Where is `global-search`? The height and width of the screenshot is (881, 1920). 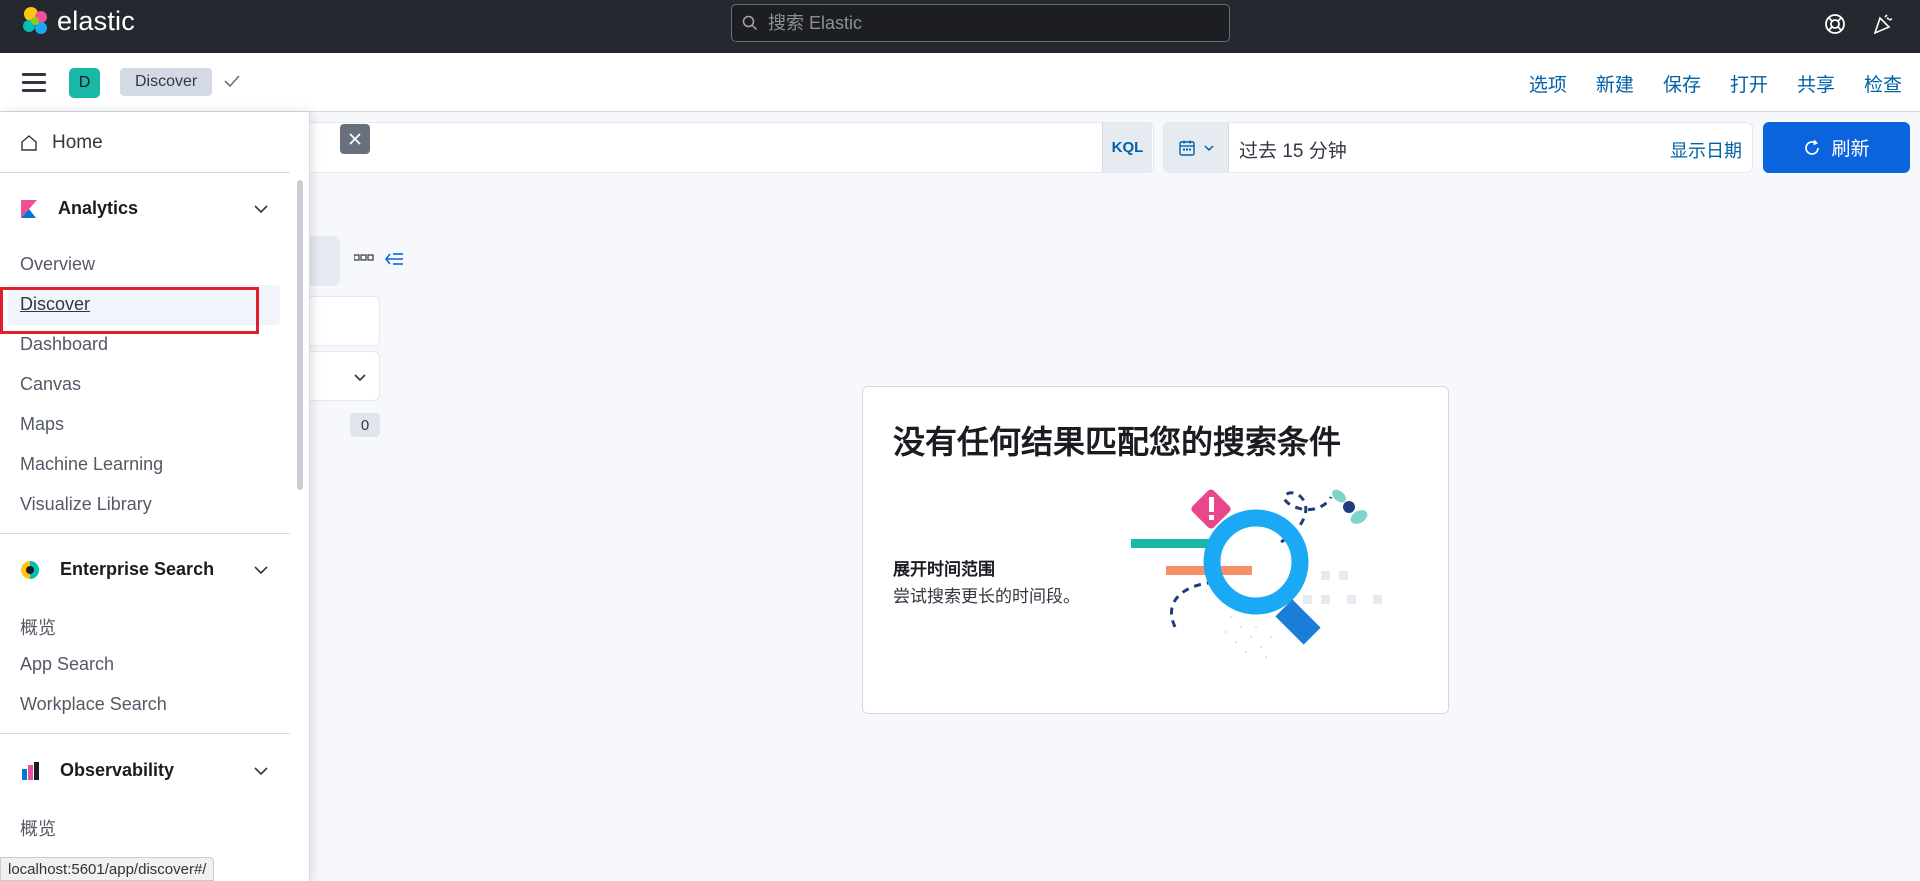 global-search is located at coordinates (980, 23).